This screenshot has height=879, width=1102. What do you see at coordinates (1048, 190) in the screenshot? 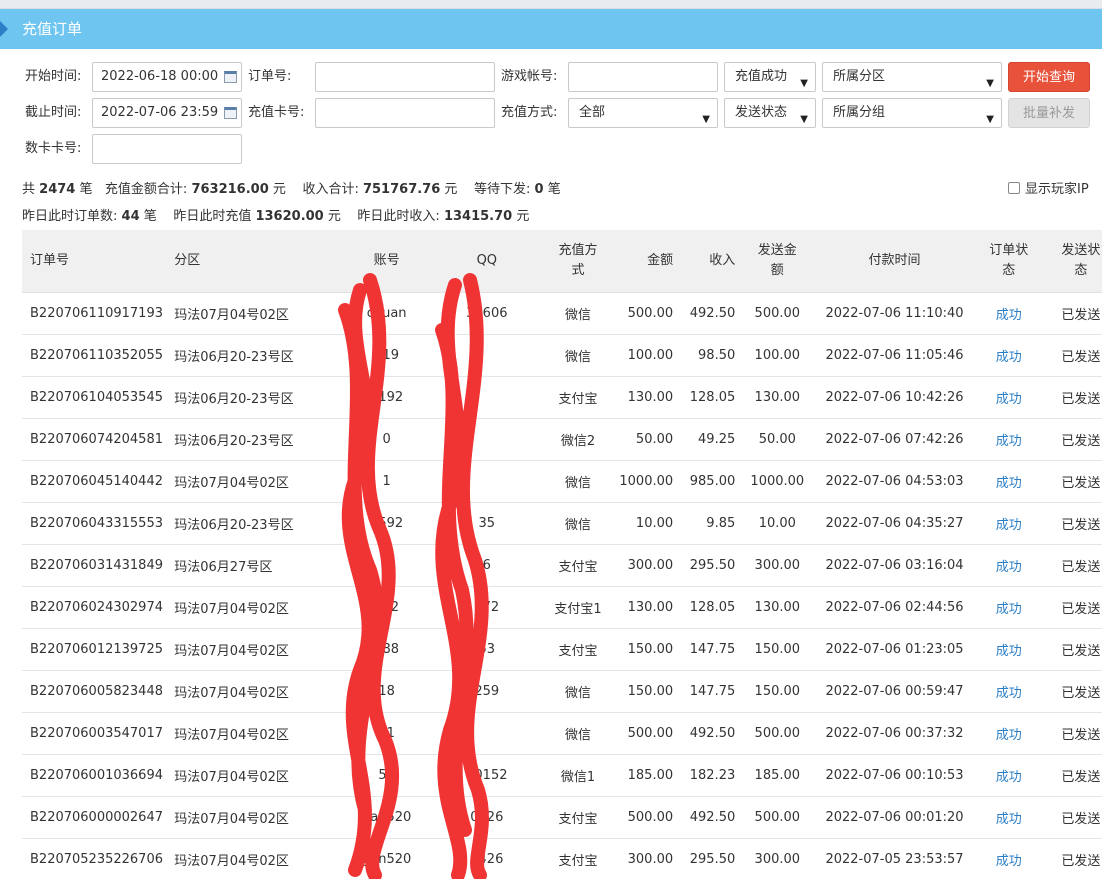
I see `show-ip-toggle: 显示玩家IP` at bounding box center [1048, 190].